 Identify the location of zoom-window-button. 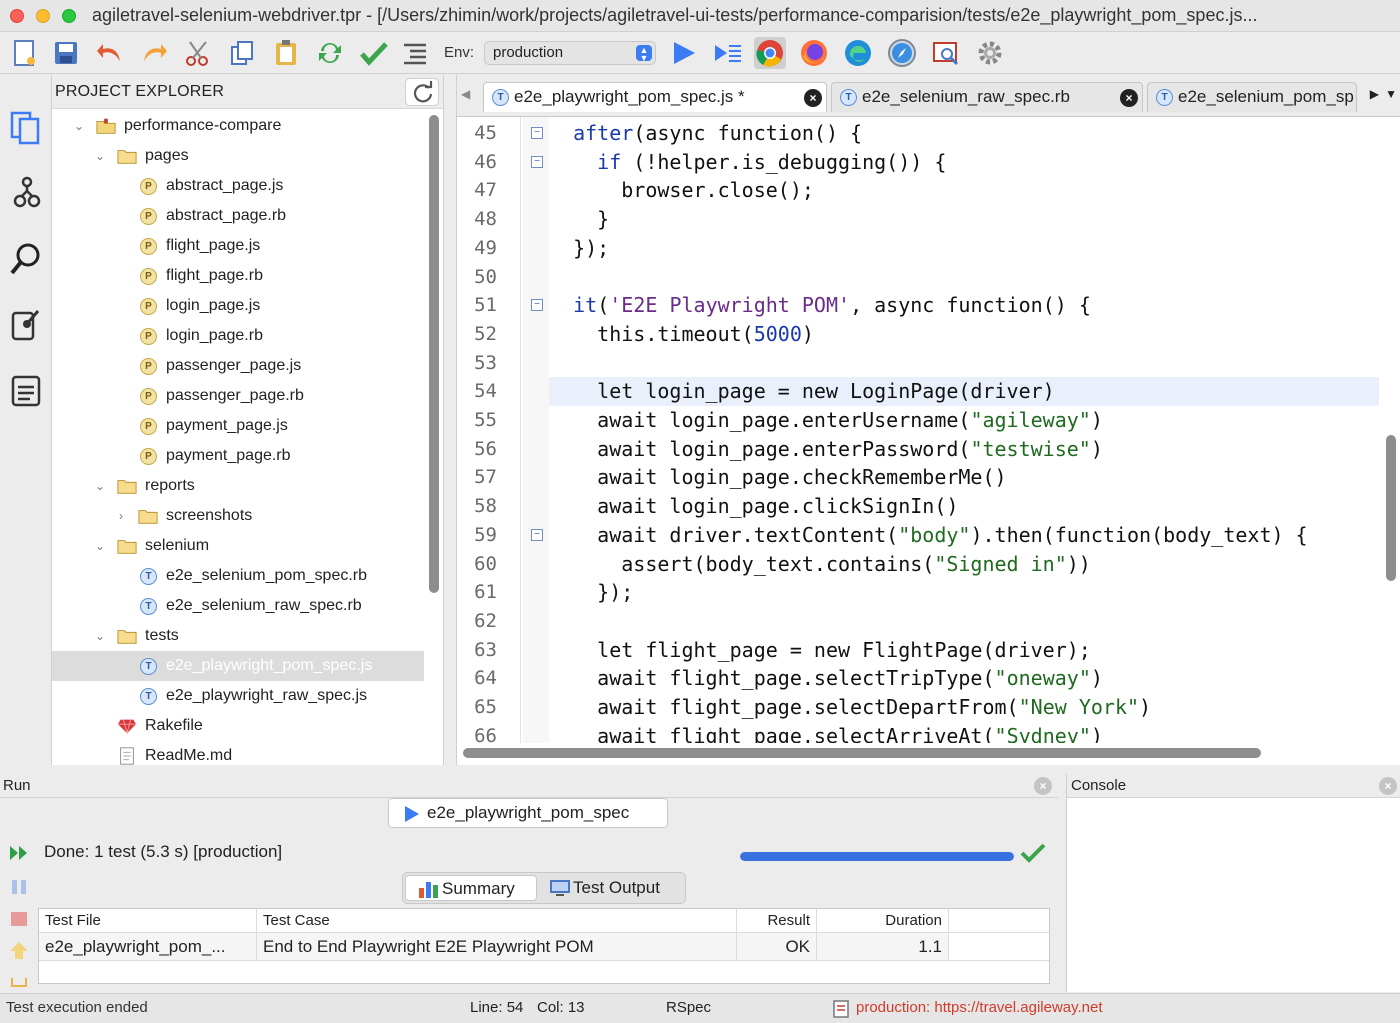
(69, 16).